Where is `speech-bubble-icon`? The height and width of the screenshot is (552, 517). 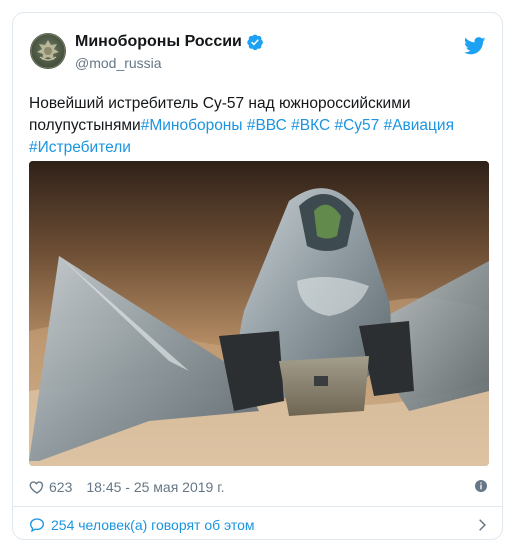 speech-bubble-icon is located at coordinates (37, 525).